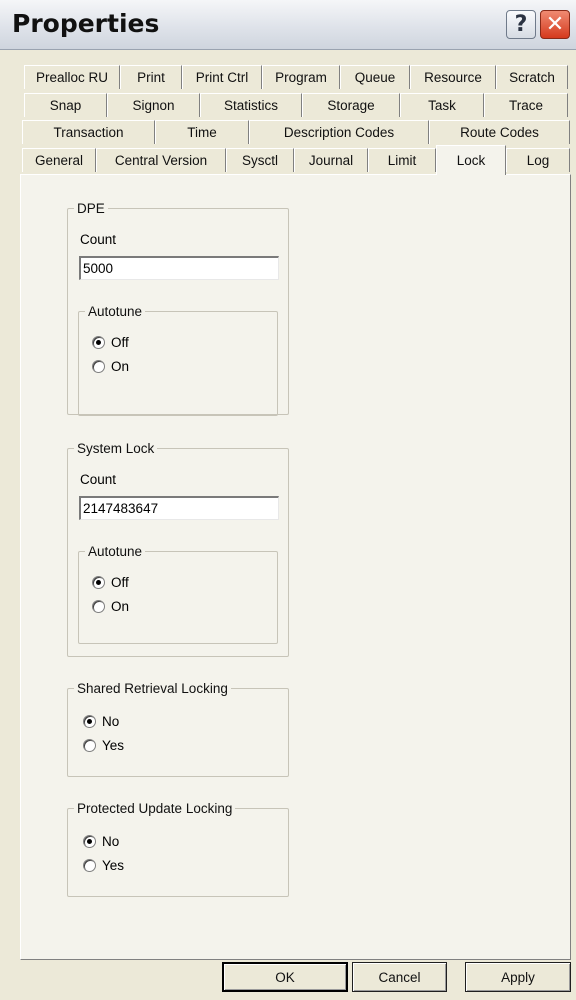  What do you see at coordinates (526, 105) in the screenshot?
I see `tab-trace: Trace` at bounding box center [526, 105].